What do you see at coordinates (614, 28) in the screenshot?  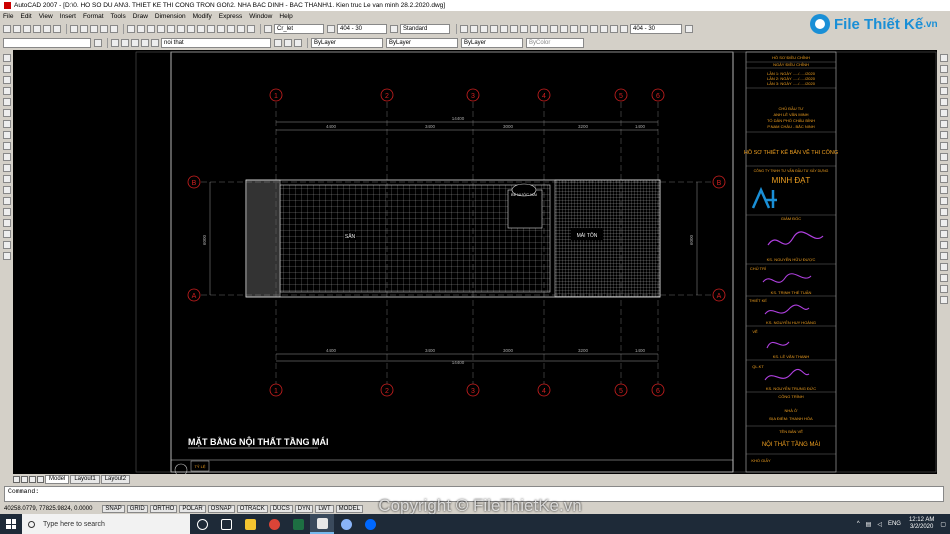 I see `dim-text-edit-icon` at bounding box center [614, 28].